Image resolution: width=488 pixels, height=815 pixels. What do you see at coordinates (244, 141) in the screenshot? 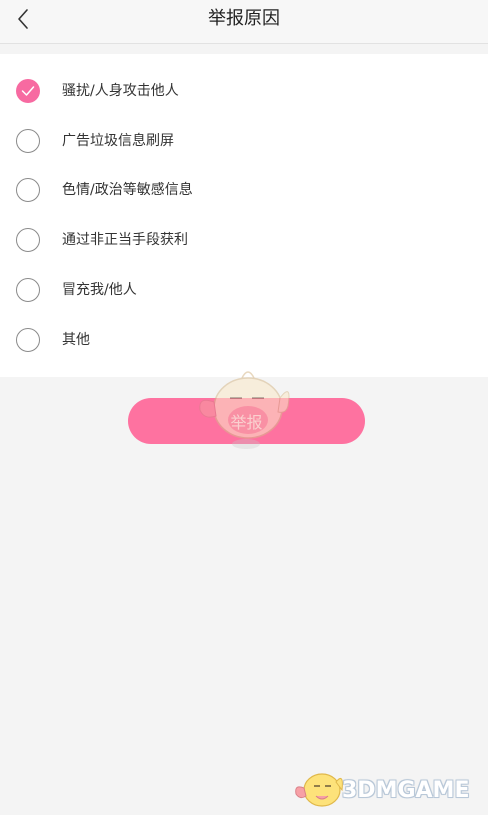
I see `reason-item-spam: 广告垃圾信息刷屏` at bounding box center [244, 141].